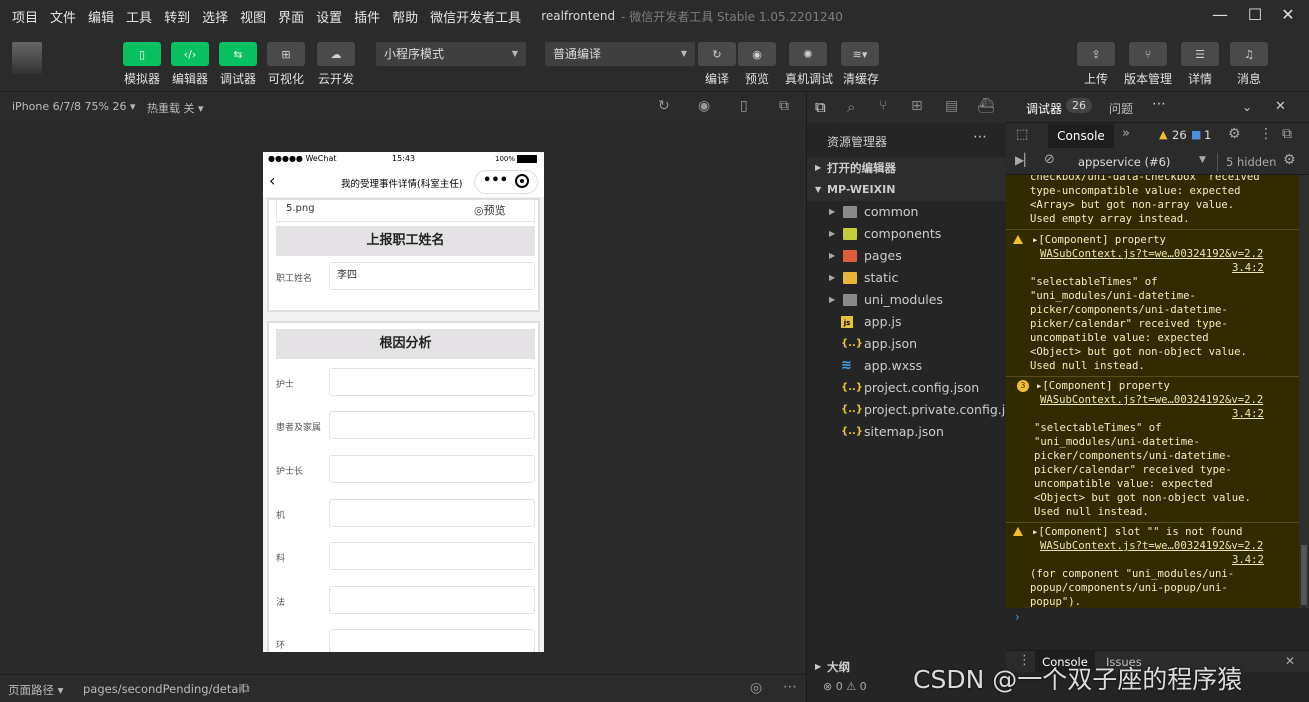 This screenshot has height=702, width=1309. I want to click on menu-devtools: 微信开发者工具, so click(475, 16).